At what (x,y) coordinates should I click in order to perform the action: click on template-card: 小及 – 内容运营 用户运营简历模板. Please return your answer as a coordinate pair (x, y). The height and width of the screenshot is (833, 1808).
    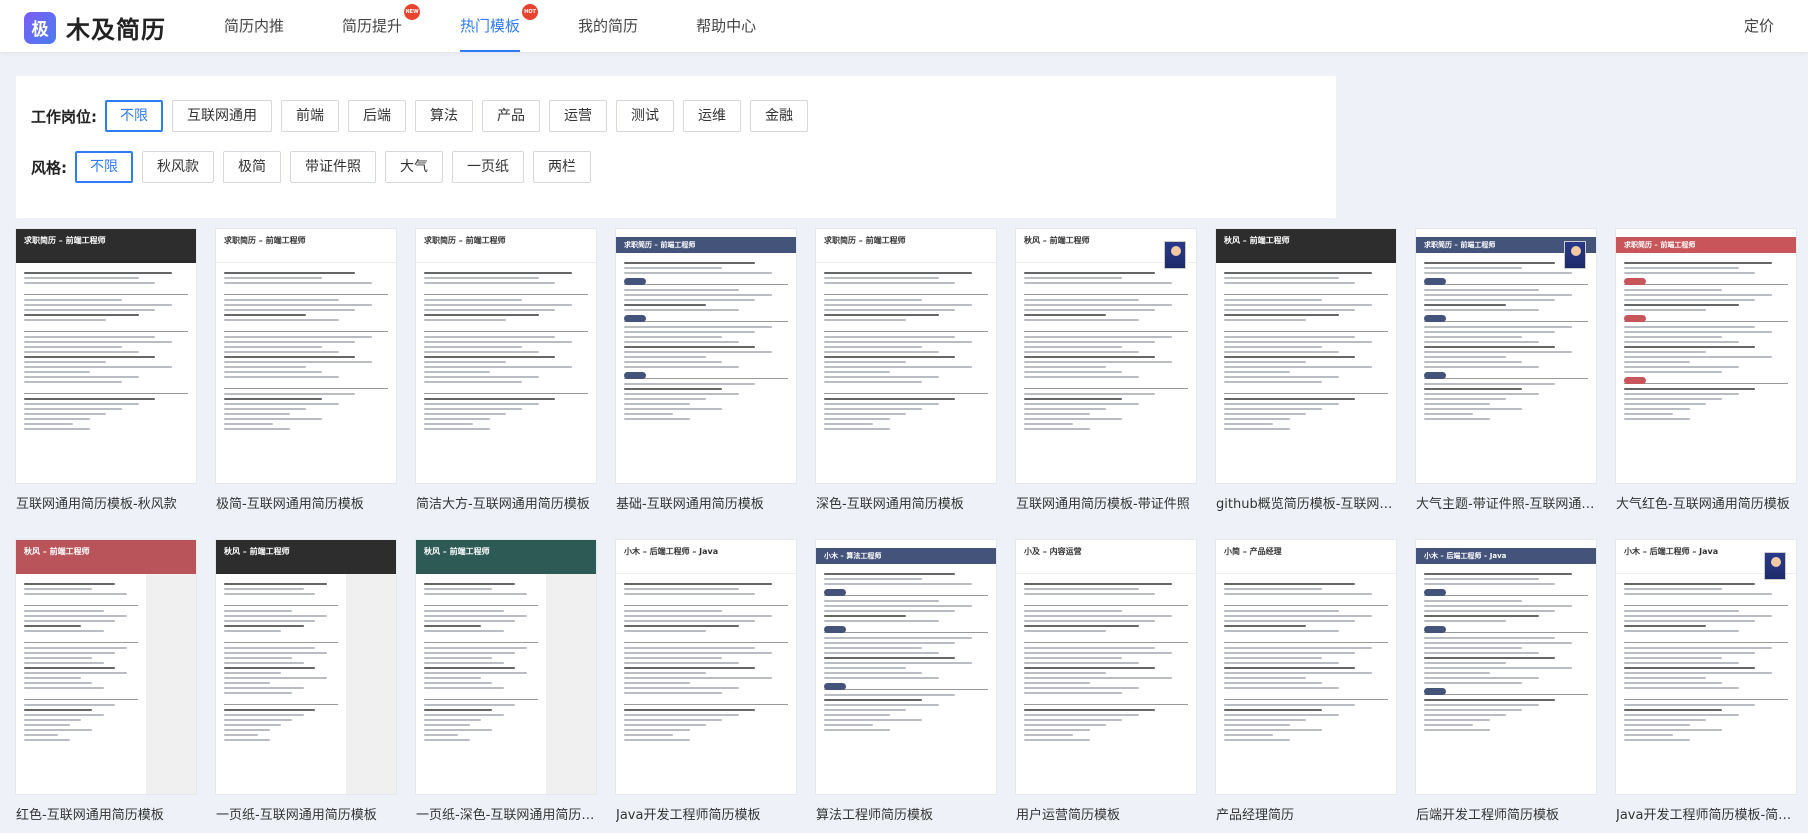
    Looking at the image, I should click on (1106, 686).